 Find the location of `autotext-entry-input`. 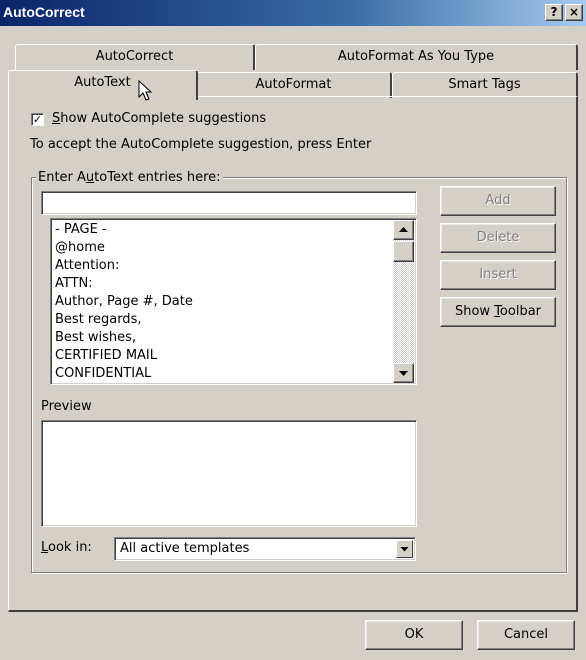

autotext-entry-input is located at coordinates (229, 203).